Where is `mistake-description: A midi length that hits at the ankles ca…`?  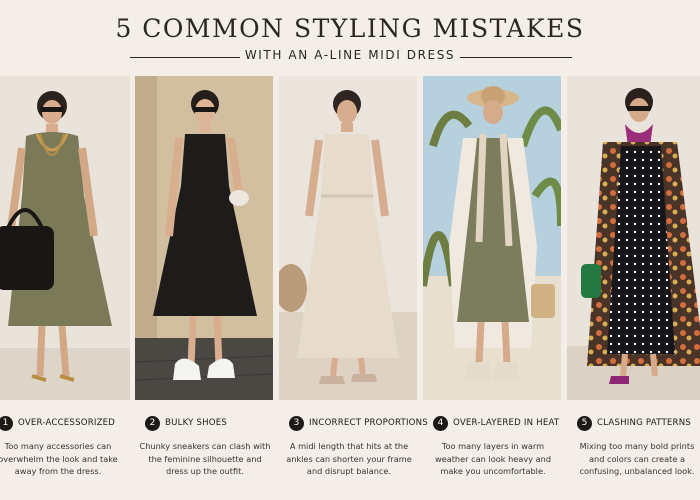
mistake-description: A midi length that hits at the ankles ca… is located at coordinates (349, 459).